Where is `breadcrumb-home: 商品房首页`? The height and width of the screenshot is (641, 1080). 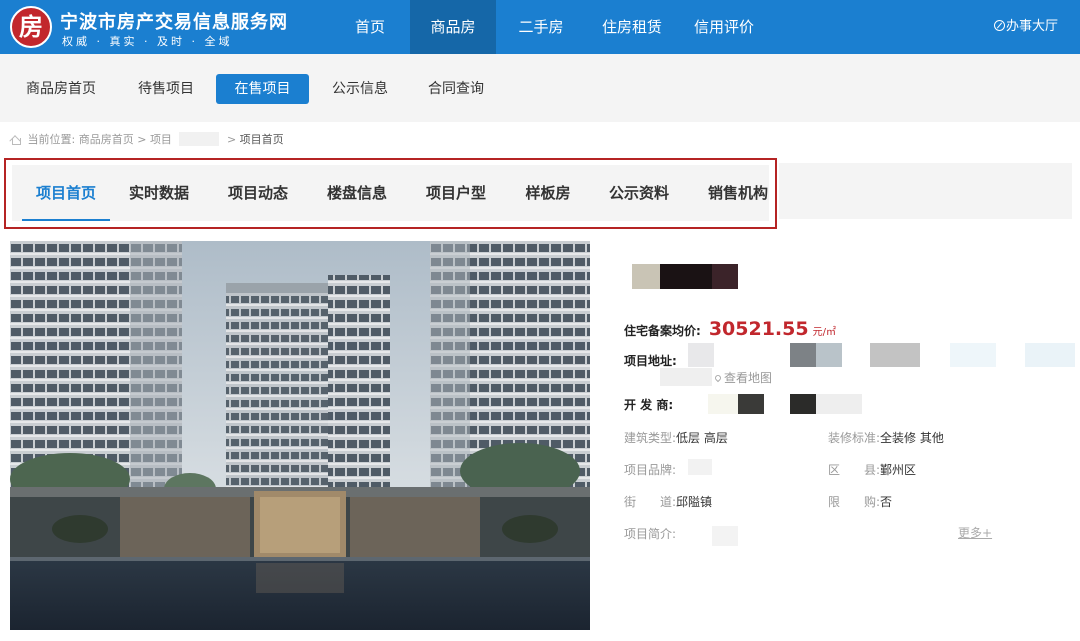
breadcrumb-home: 商品房首页 is located at coordinates (106, 139).